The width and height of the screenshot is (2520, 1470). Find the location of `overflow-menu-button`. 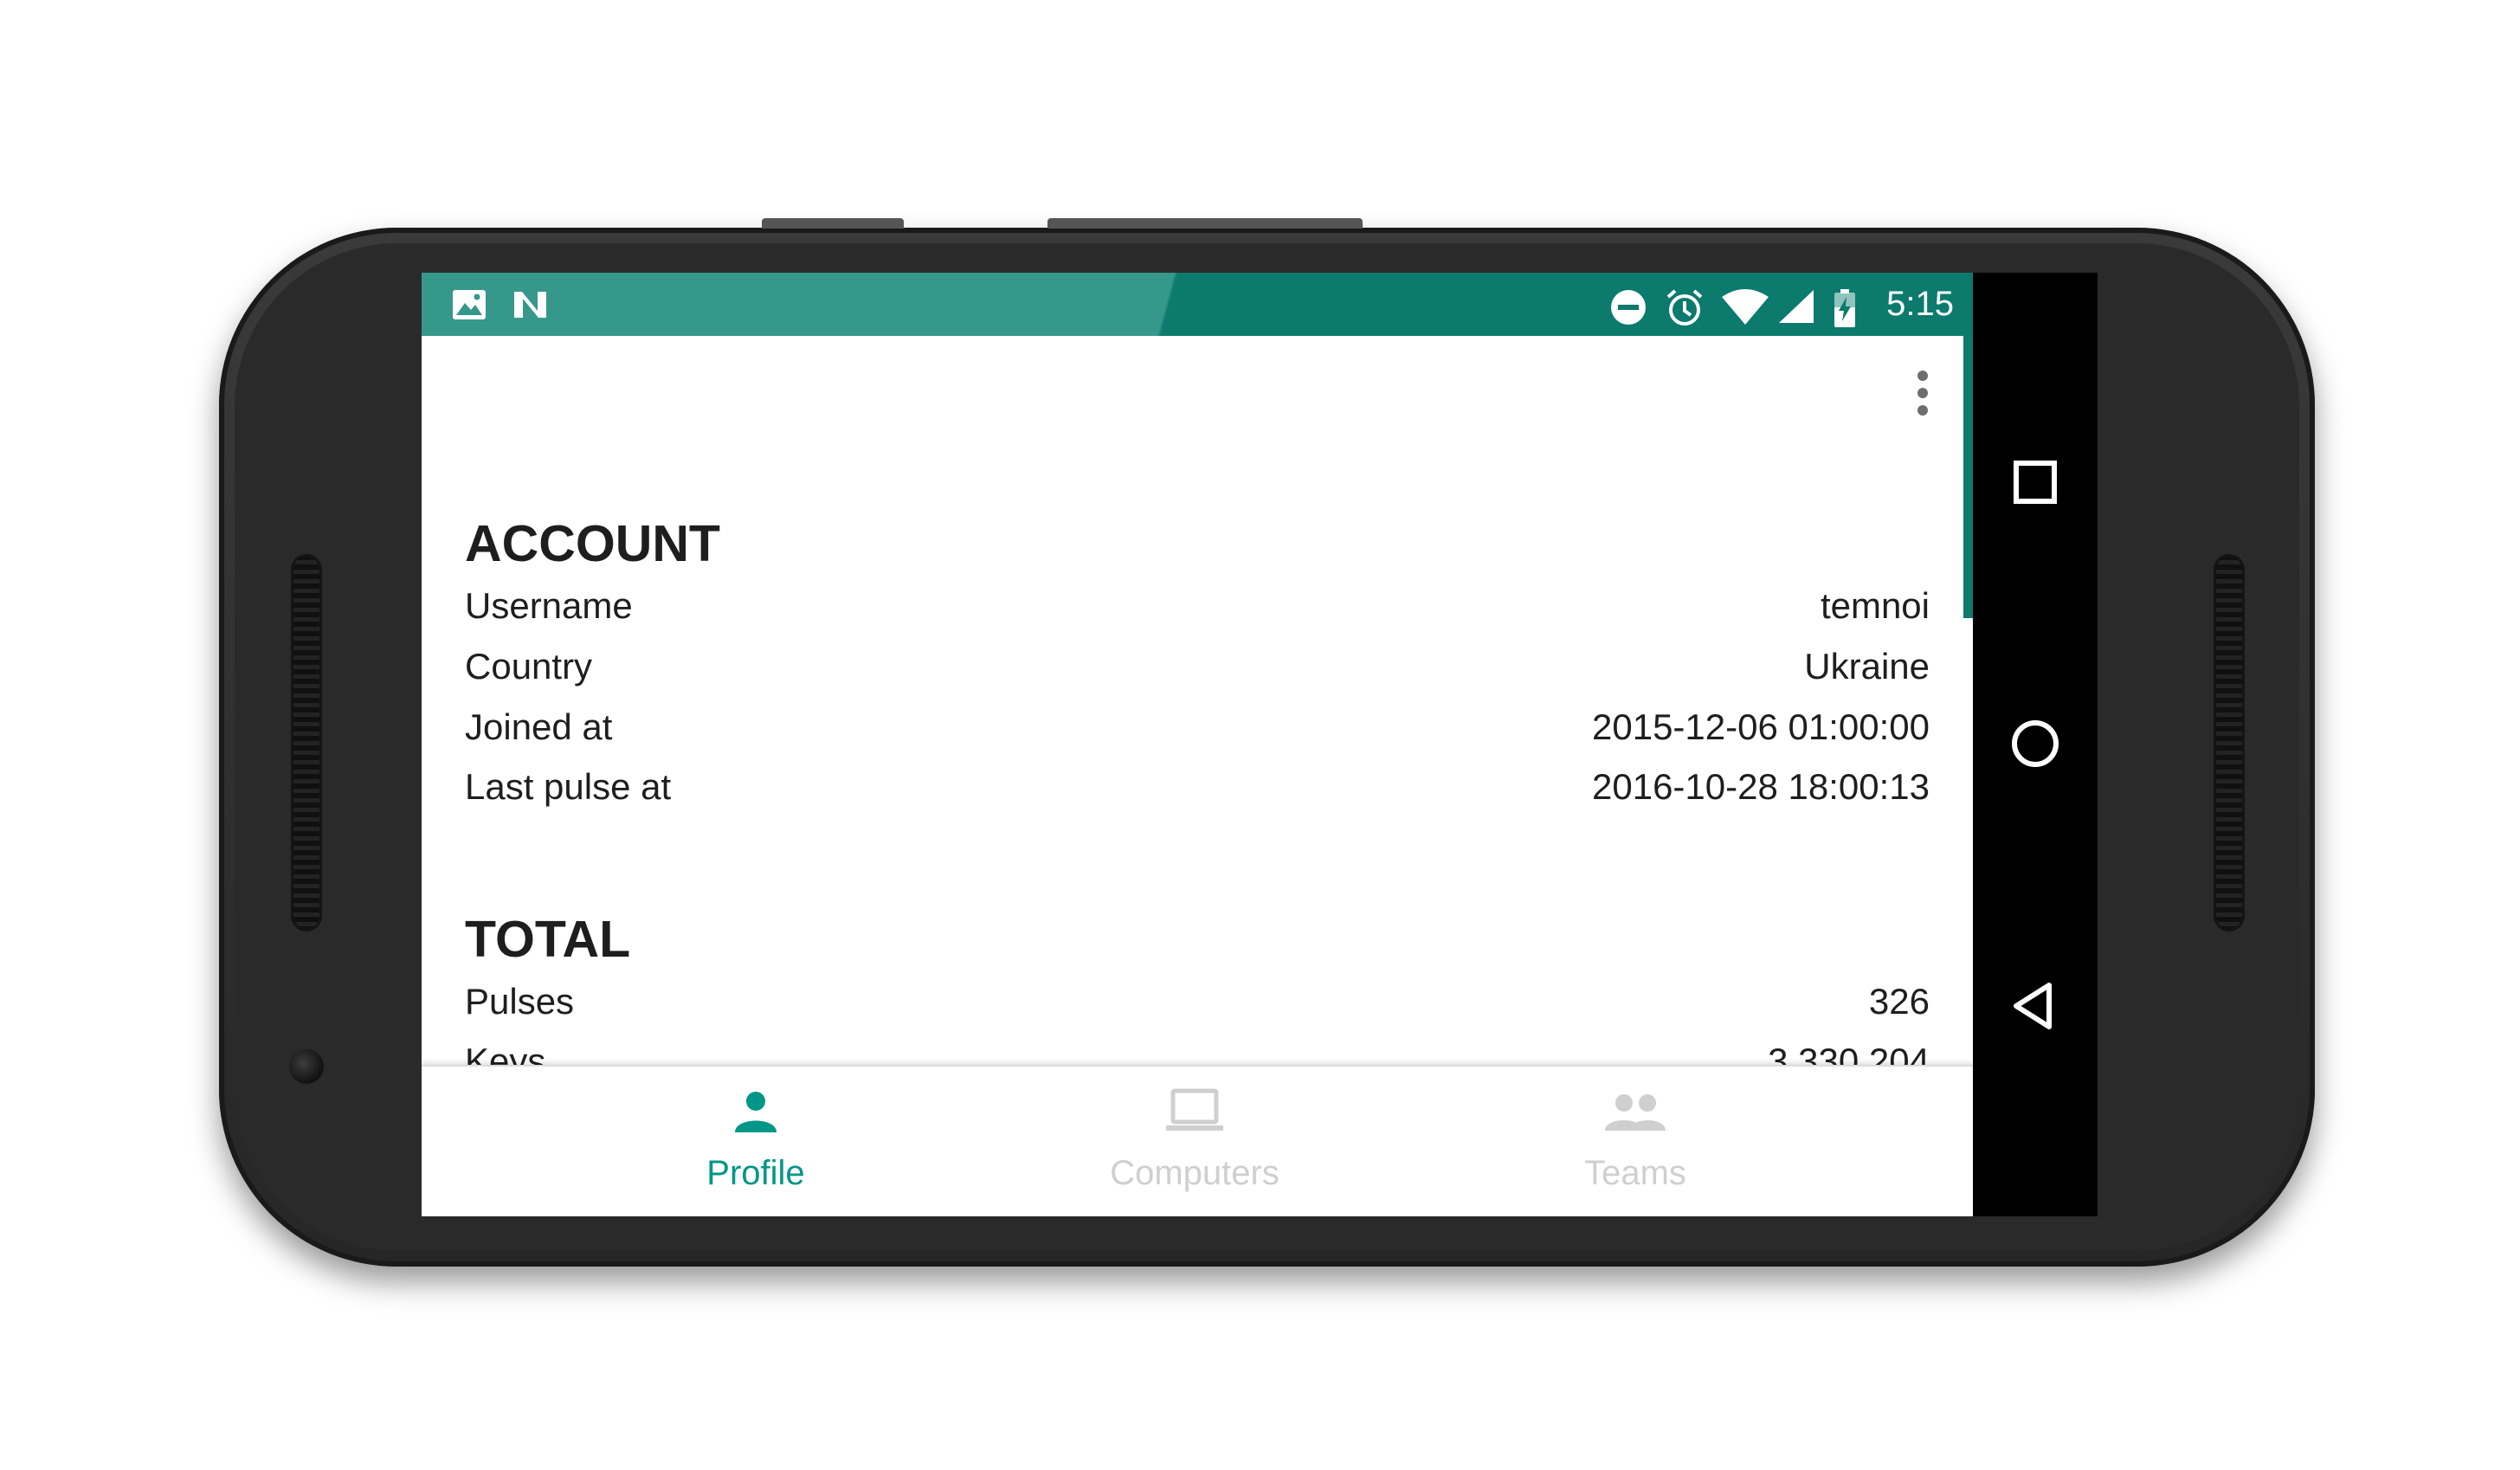

overflow-menu-button is located at coordinates (1922, 397).